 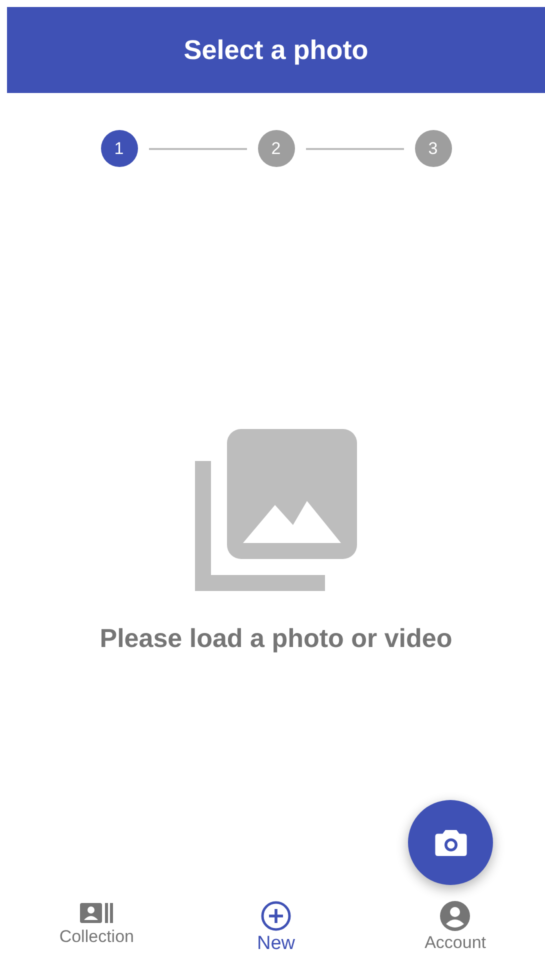 I want to click on step-indicator: 3, so click(x=433, y=148).